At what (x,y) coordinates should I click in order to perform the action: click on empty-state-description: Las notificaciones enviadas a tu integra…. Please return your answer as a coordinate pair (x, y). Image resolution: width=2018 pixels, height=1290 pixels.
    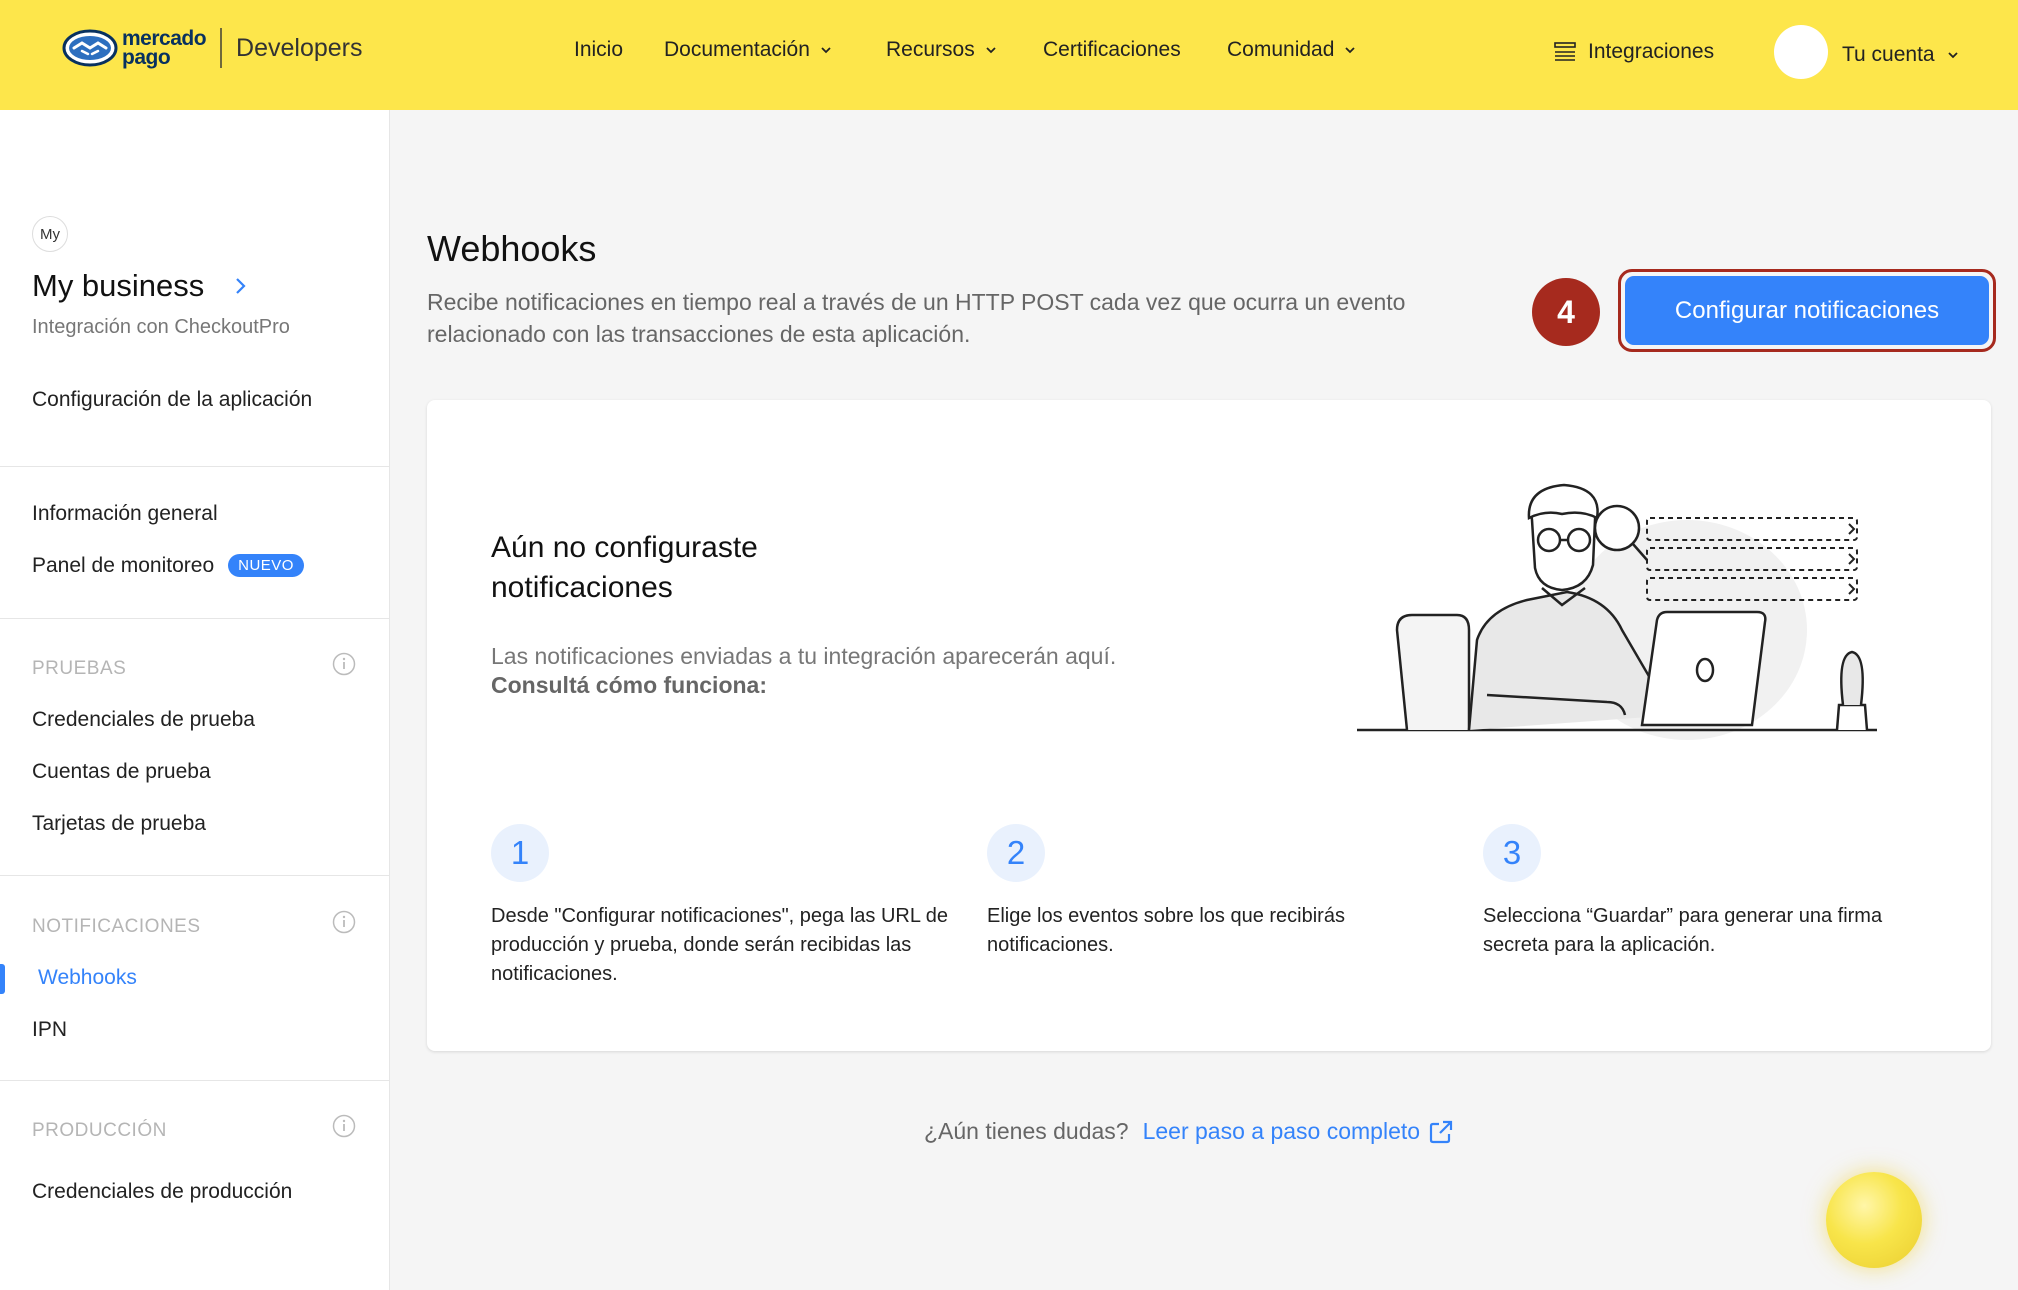
    Looking at the image, I should click on (804, 656).